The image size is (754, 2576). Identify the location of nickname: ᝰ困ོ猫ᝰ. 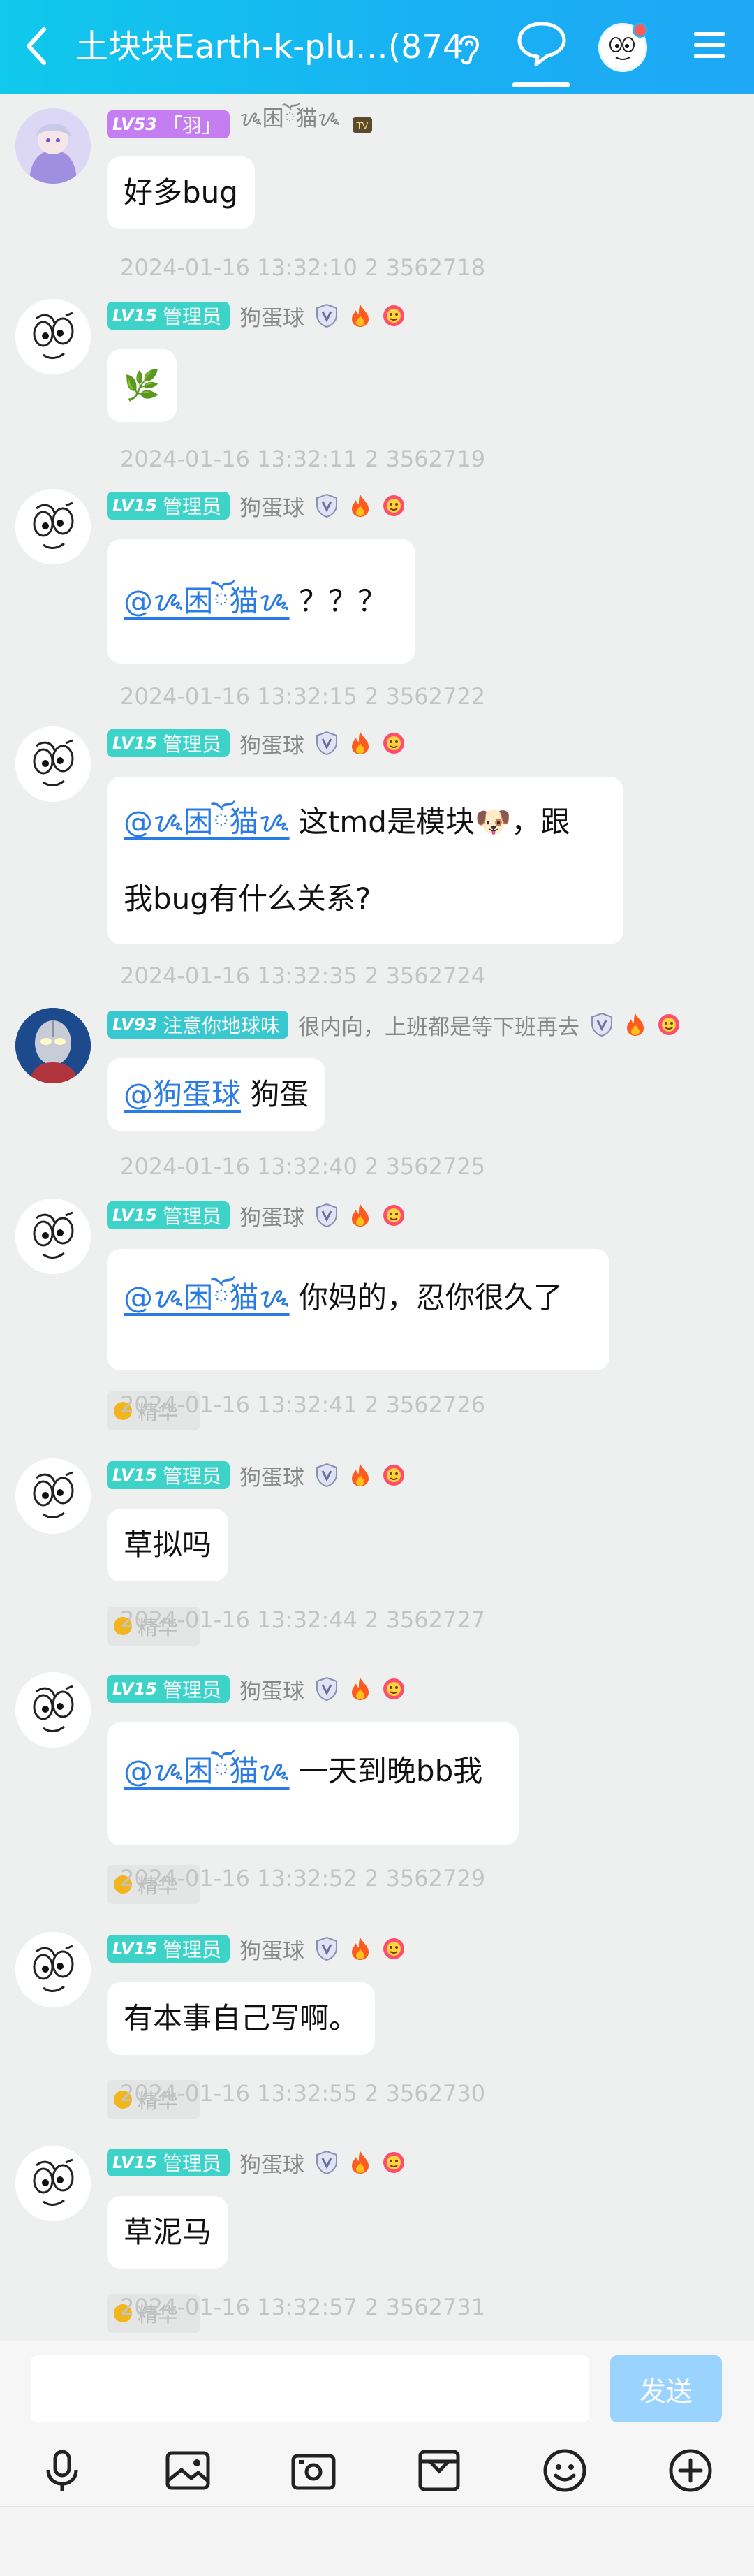
(289, 124).